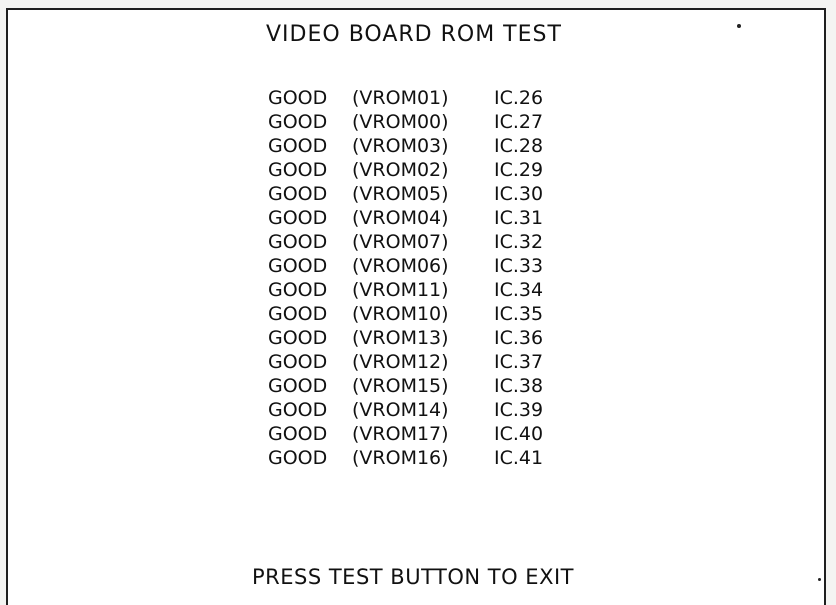 Image resolution: width=836 pixels, height=605 pixels. What do you see at coordinates (400, 458) in the screenshot?
I see `rom-name: (VROM16)` at bounding box center [400, 458].